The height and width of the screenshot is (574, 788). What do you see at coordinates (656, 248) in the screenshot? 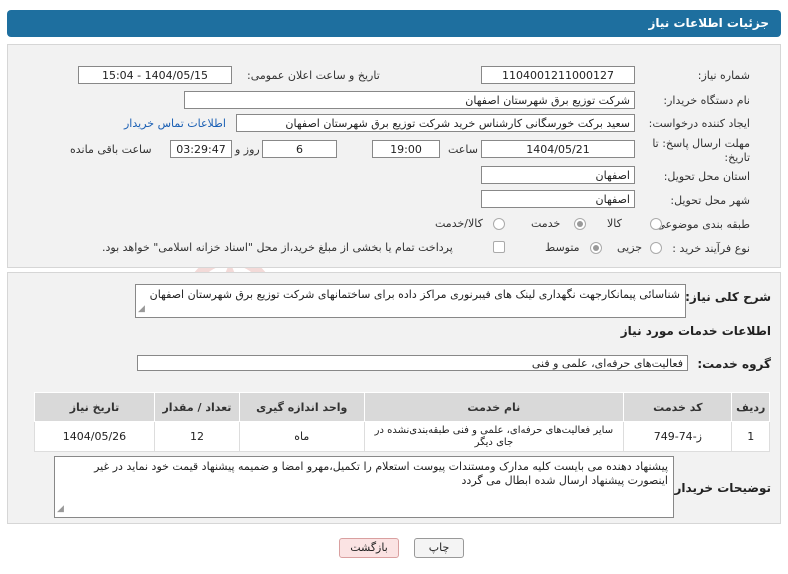
I see `process-minor-radio` at bounding box center [656, 248].